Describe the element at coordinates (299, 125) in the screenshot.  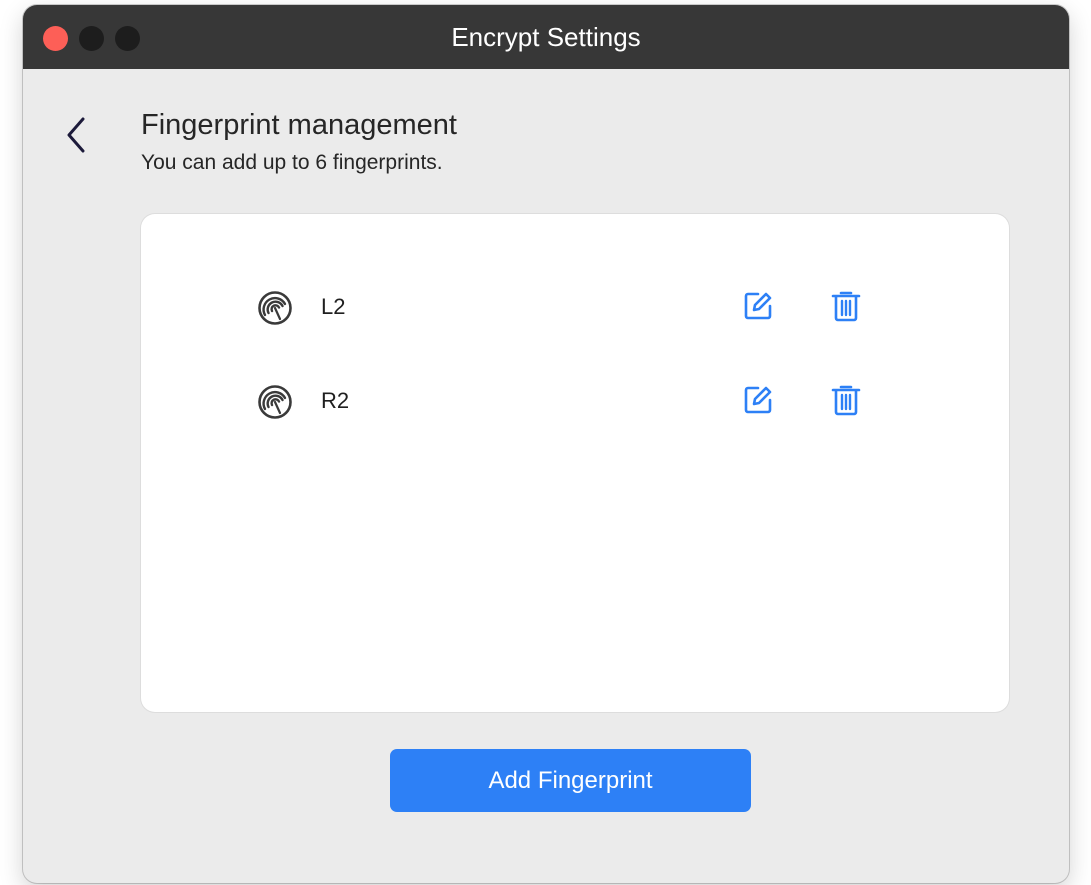
I see `page-title: Fingerprint management` at that location.